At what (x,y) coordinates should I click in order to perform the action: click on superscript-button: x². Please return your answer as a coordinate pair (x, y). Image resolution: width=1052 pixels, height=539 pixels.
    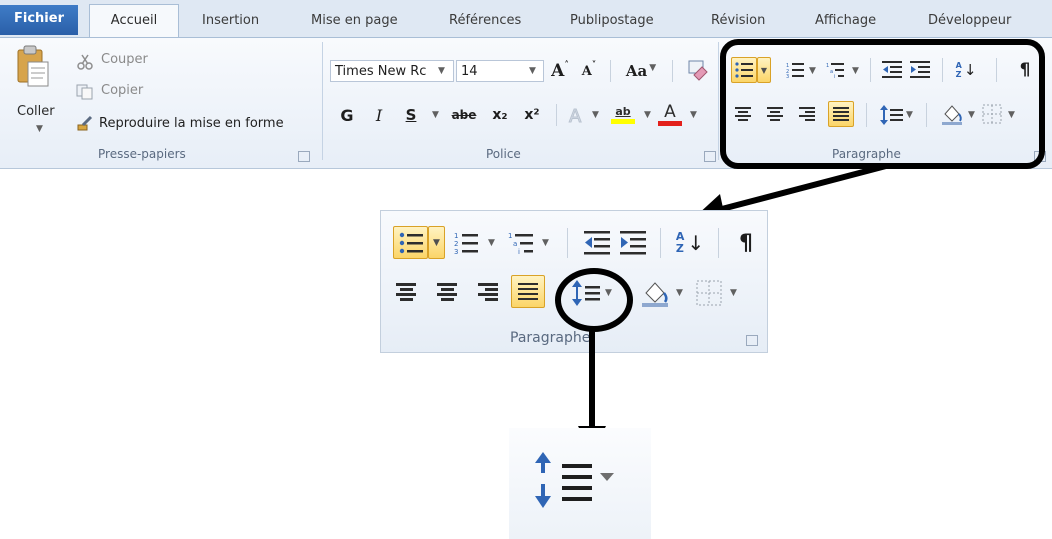
    Looking at the image, I should click on (532, 115).